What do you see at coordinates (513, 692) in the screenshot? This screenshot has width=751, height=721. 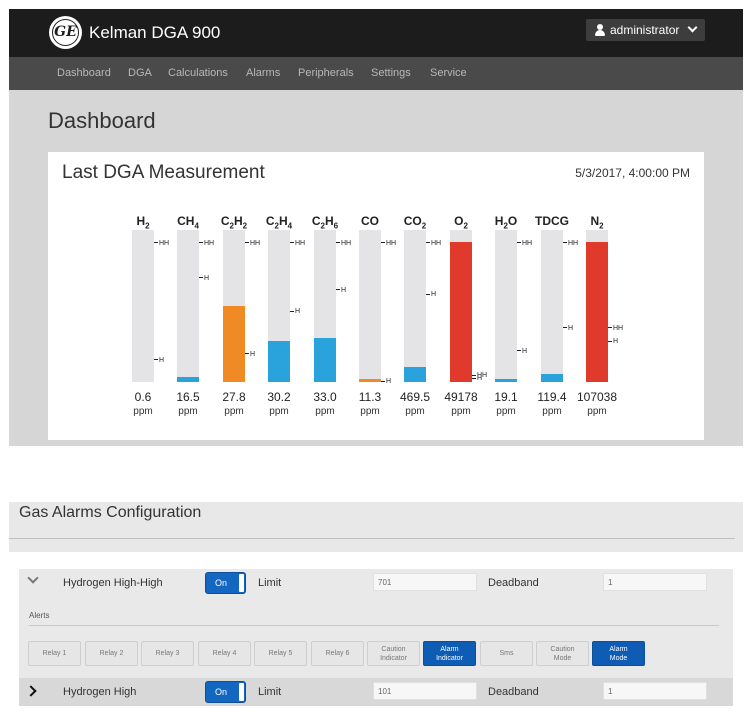 I see `deadband-label: Deadband` at bounding box center [513, 692].